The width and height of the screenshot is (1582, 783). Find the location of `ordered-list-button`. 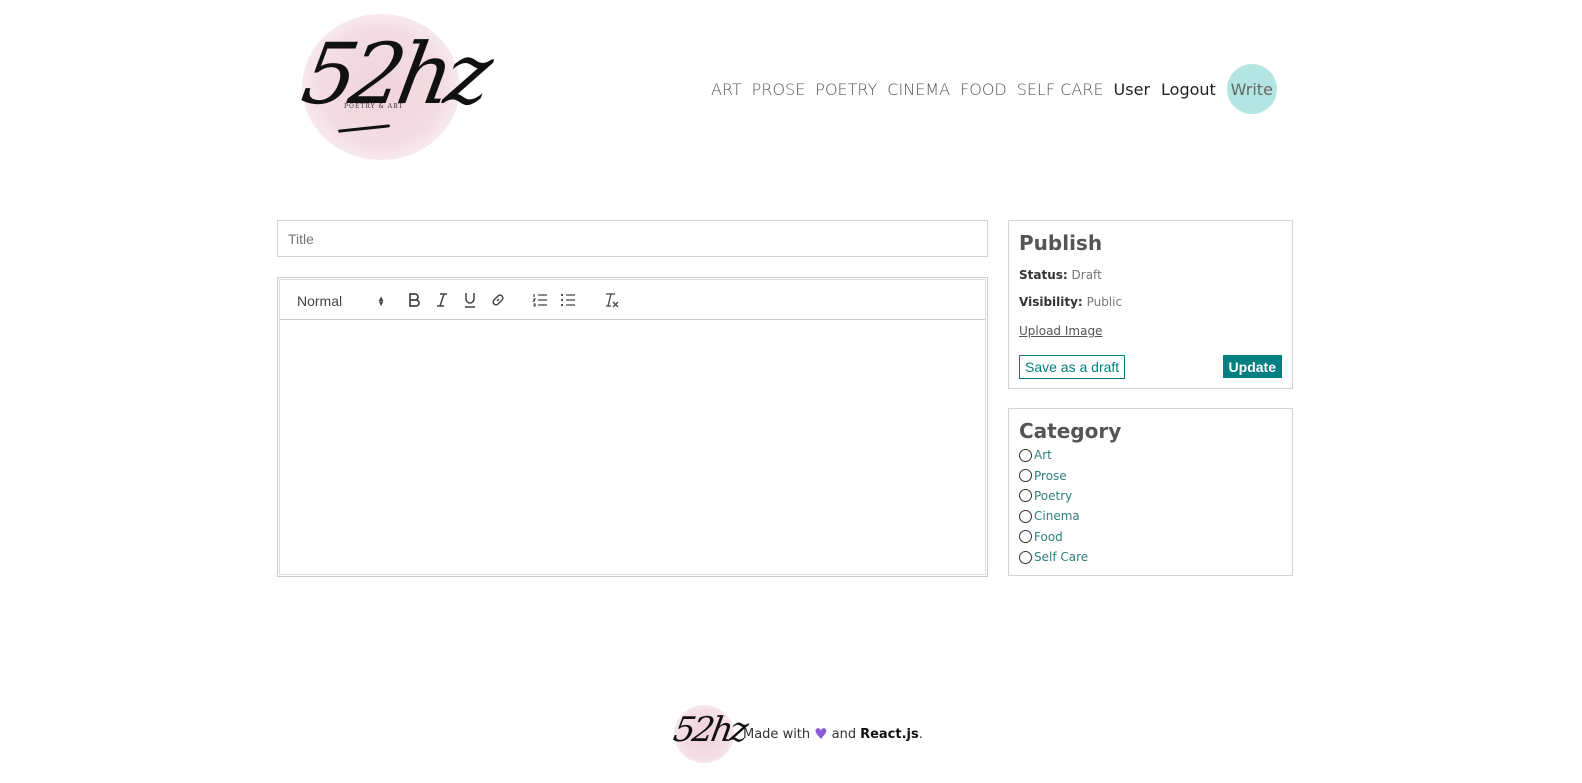

ordered-list-button is located at coordinates (540, 300).